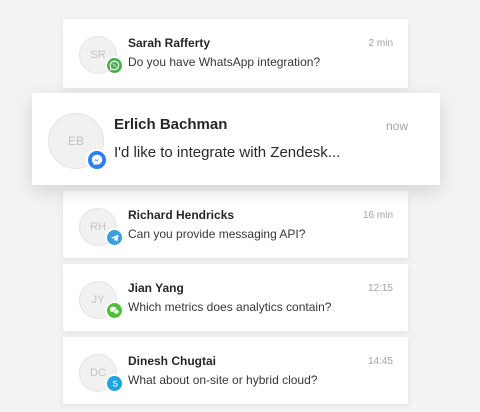 The width and height of the screenshot is (480, 412). What do you see at coordinates (230, 307) in the screenshot?
I see `message-preview: Which metrics does analytics contain?` at bounding box center [230, 307].